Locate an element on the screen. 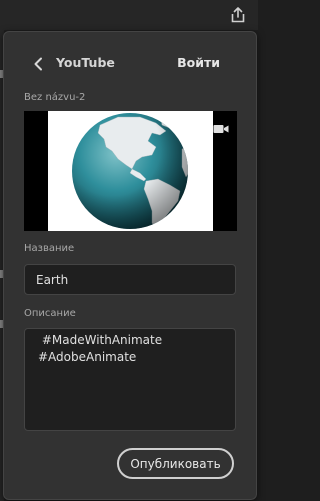 The height and width of the screenshot is (501, 320). title-input is located at coordinates (130, 279).